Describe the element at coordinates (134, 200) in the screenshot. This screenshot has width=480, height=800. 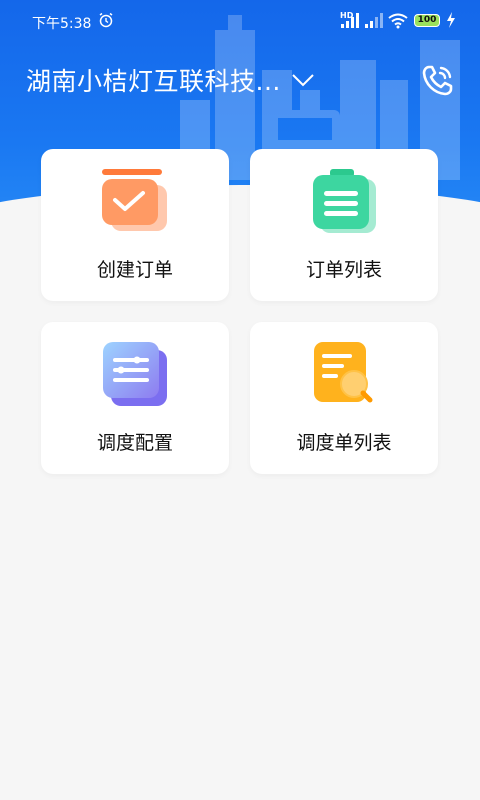
I see `create-order-icon` at that location.